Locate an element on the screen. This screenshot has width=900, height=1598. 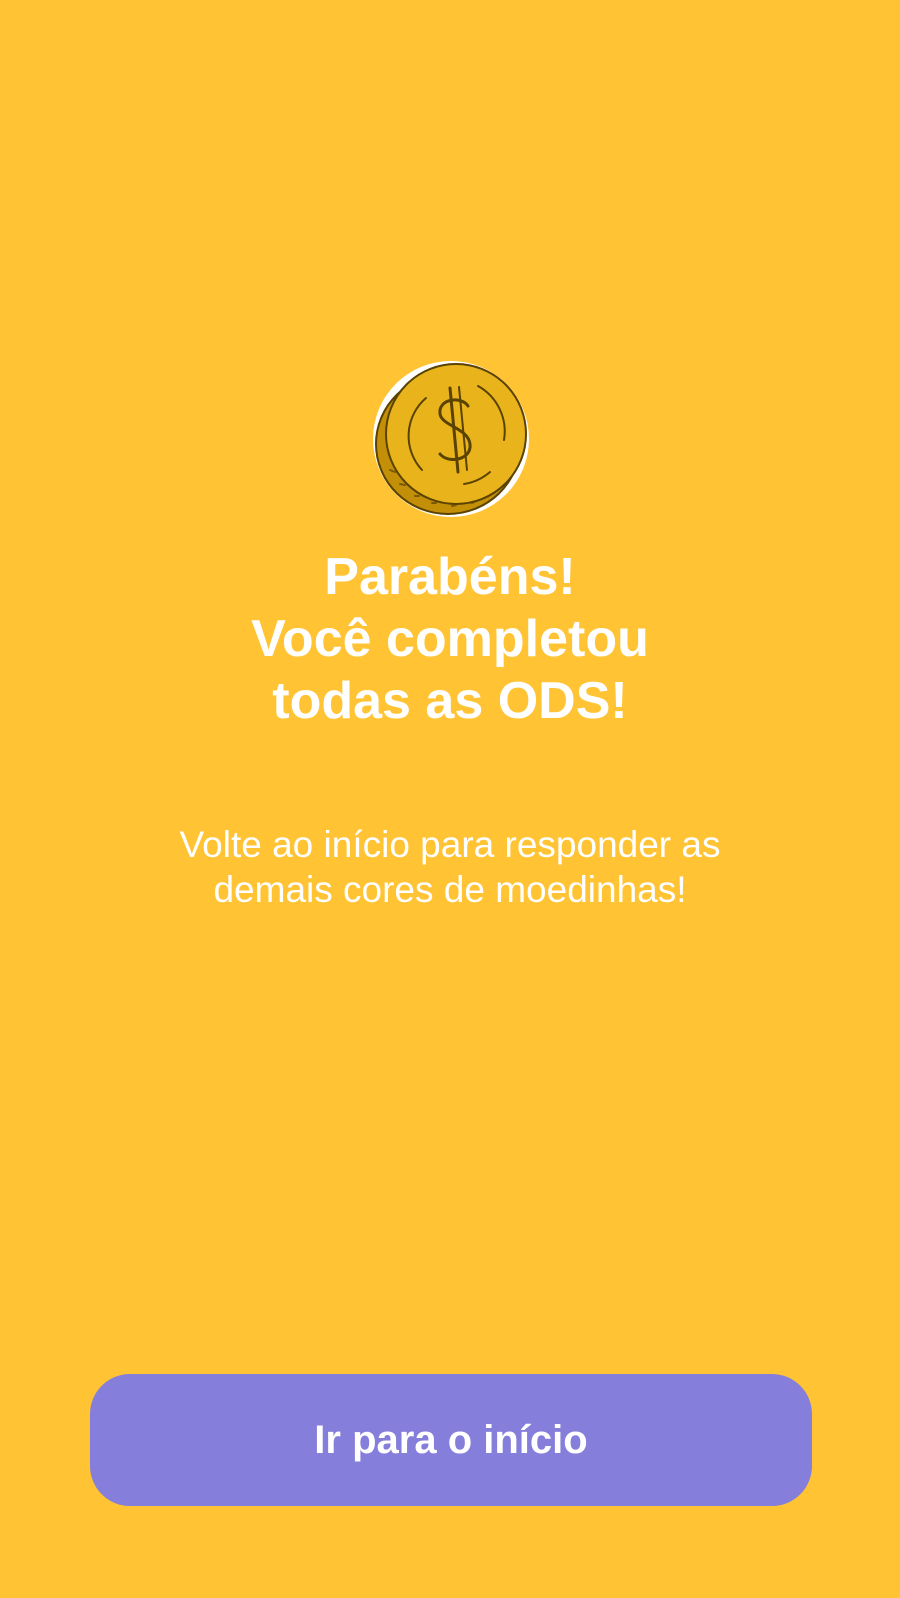
instruction-line: demais cores de moedinhas! is located at coordinates (450, 889).